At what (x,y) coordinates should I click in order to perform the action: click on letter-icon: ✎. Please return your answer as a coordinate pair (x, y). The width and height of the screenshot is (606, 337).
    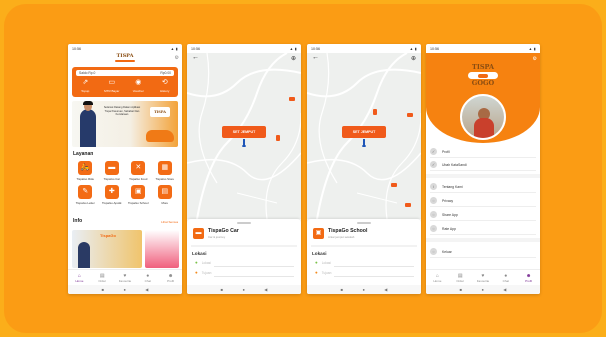
    Looking at the image, I should click on (85, 192).